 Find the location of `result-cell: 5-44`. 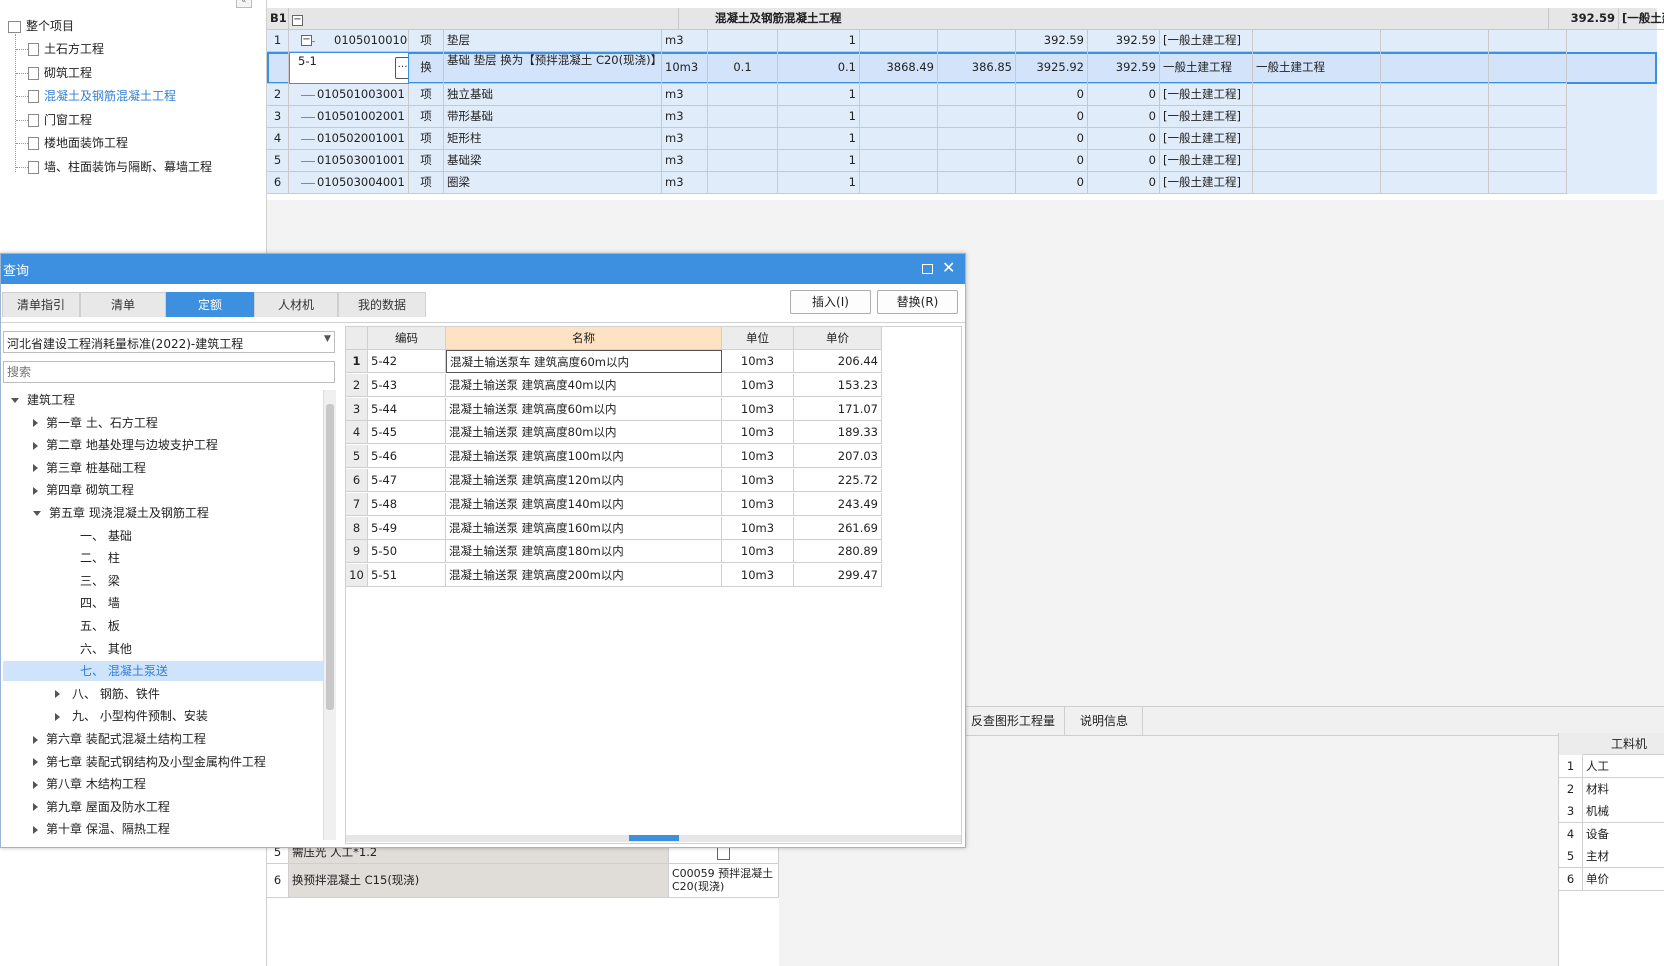

result-cell: 5-44 is located at coordinates (407, 409).